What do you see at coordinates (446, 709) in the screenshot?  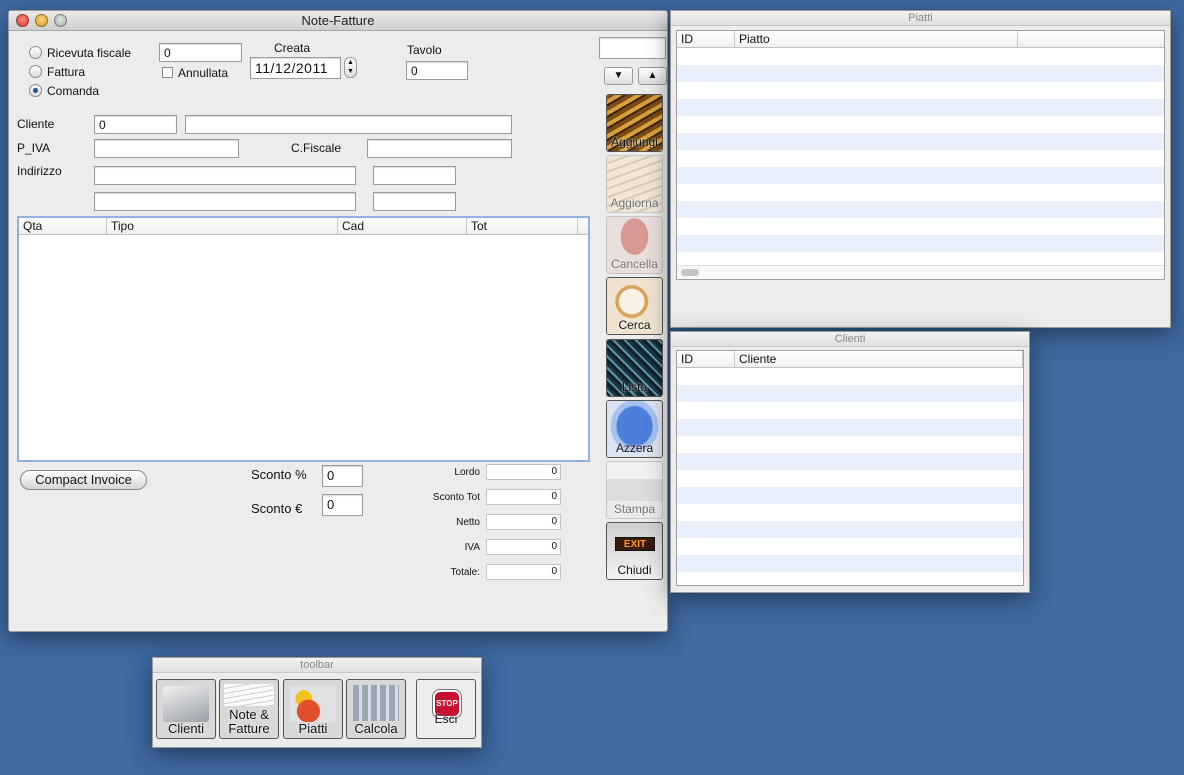 I see `esci-toolbar-button: STOP Esci` at bounding box center [446, 709].